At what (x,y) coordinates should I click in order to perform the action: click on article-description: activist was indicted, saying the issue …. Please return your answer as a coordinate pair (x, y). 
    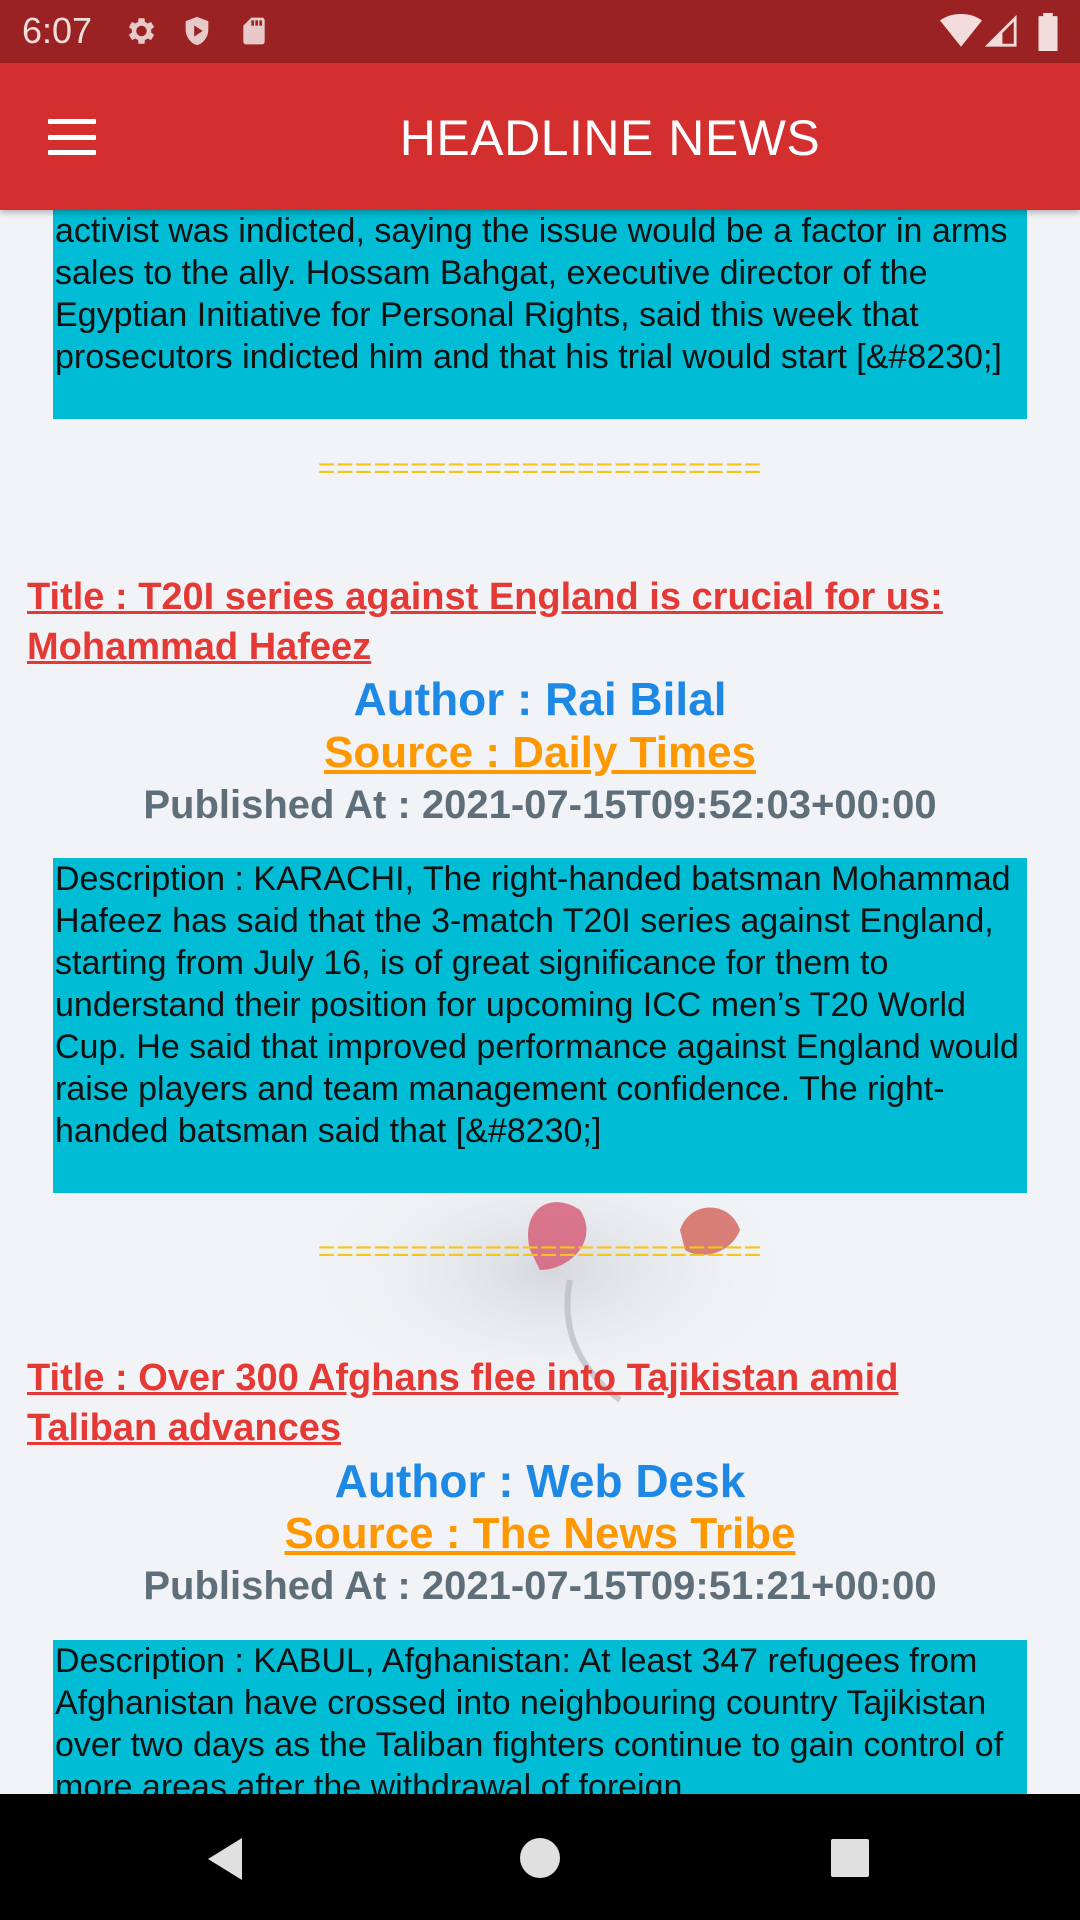
    Looking at the image, I should click on (540, 314).